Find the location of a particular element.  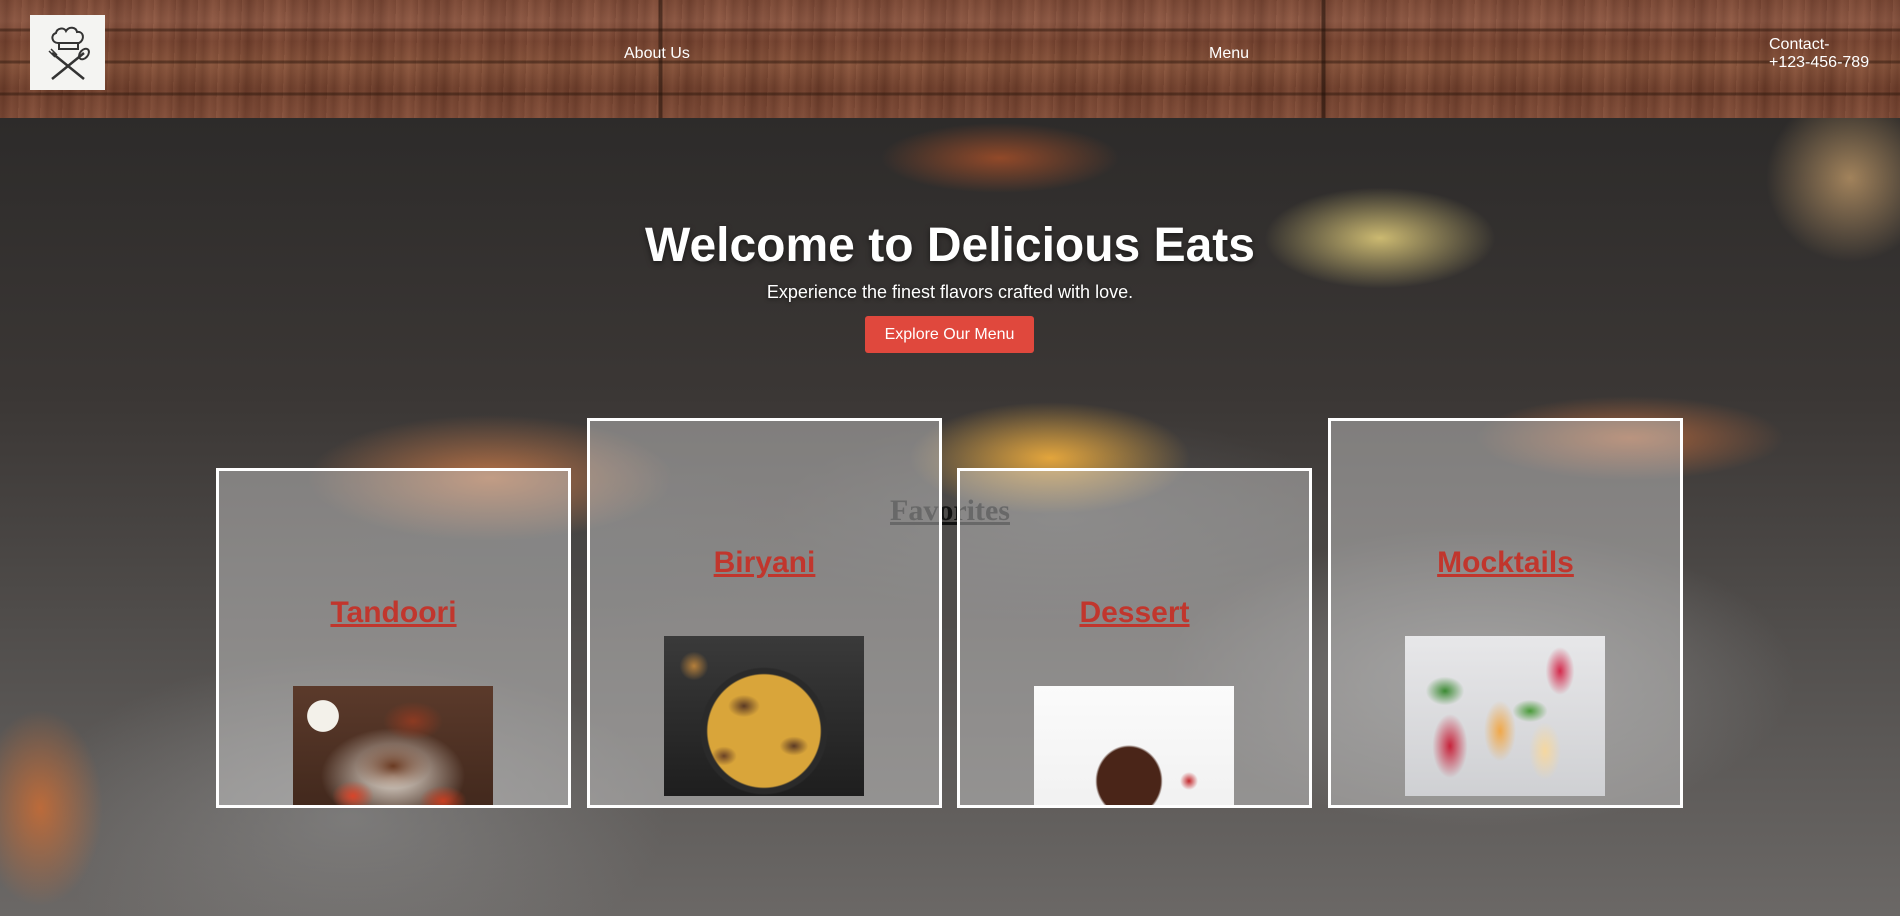

favorite-card-title: Mocktails is located at coordinates (1505, 563).